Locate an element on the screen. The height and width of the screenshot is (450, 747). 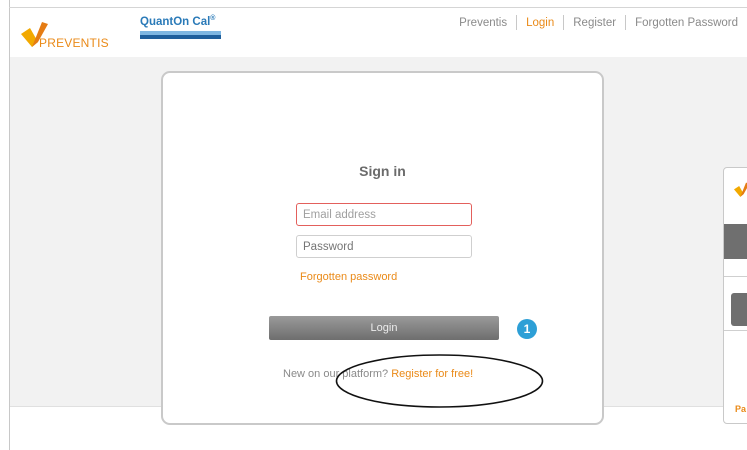
password-field is located at coordinates (384, 246).